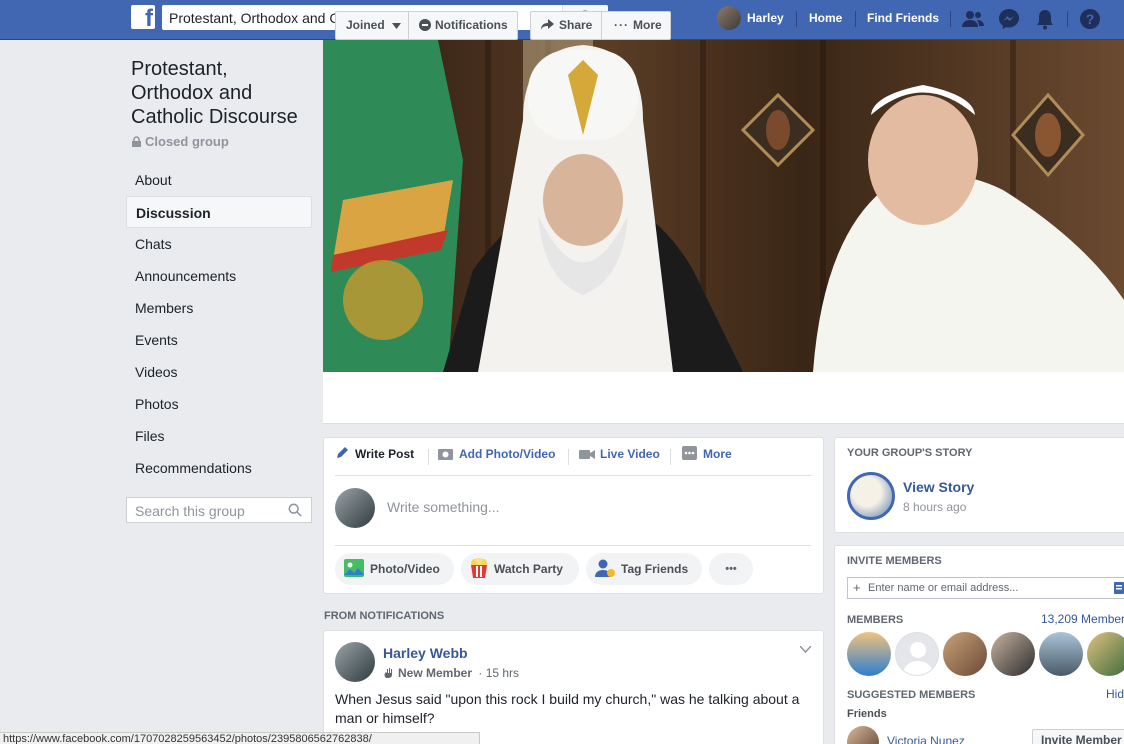 This screenshot has height=744, width=1124. What do you see at coordinates (219, 372) in the screenshot?
I see `sidebar-item-videos: Videos` at bounding box center [219, 372].